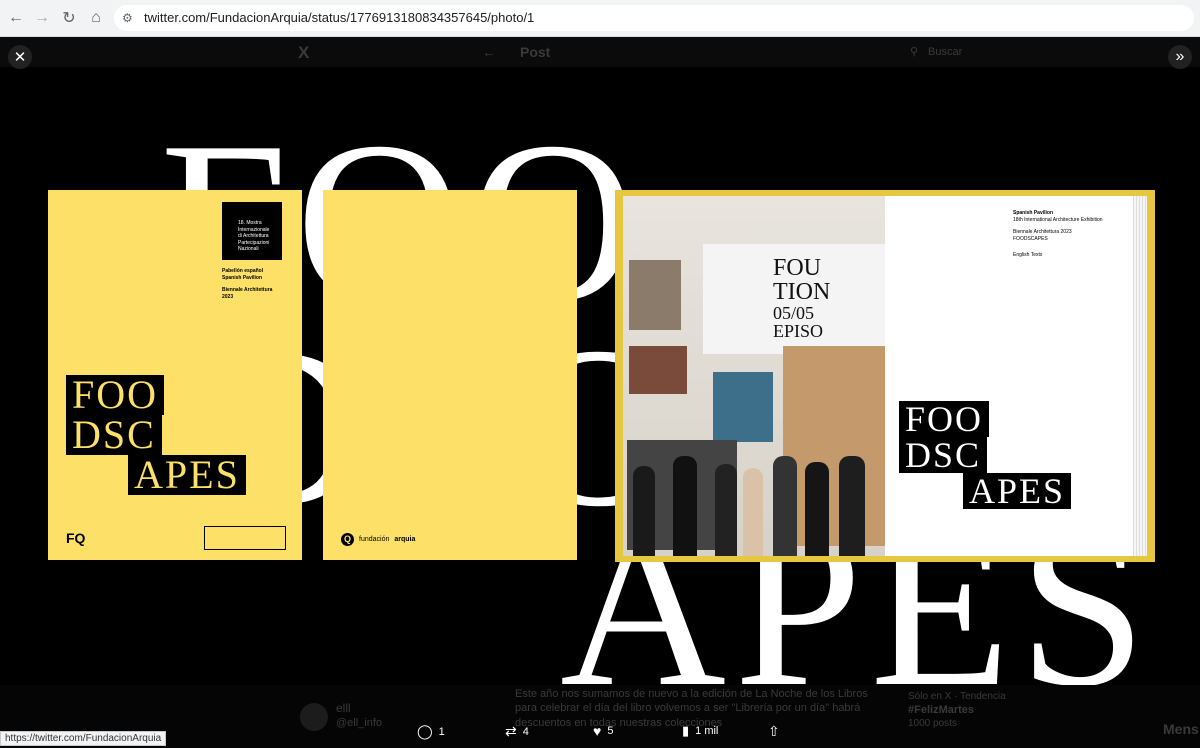 Image resolution: width=1200 pixels, height=748 pixels. Describe the element at coordinates (441, 731) in the screenshot. I see `reply-count: 1` at that location.